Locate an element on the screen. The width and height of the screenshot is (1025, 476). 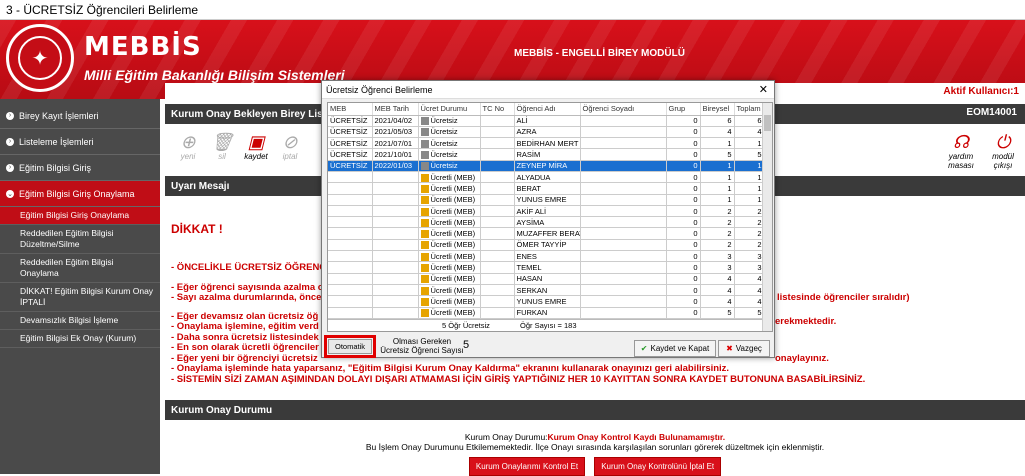
cell-name: ENES is located at coordinates (547, 256).